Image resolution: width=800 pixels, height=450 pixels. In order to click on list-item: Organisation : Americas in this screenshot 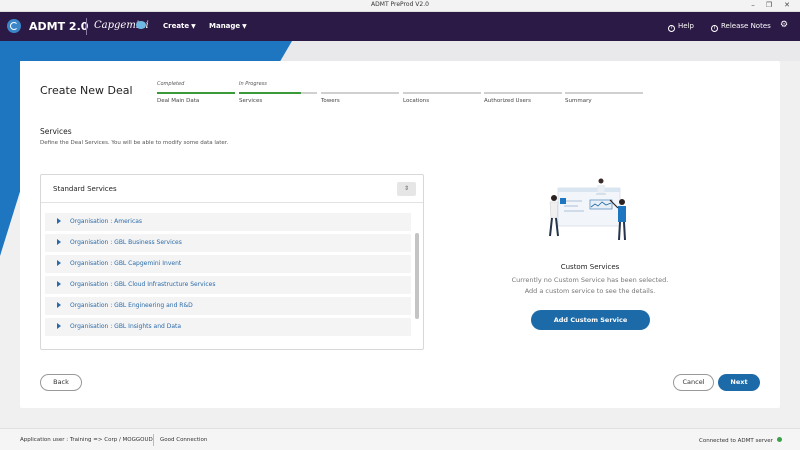, I will do `click(228, 222)`.